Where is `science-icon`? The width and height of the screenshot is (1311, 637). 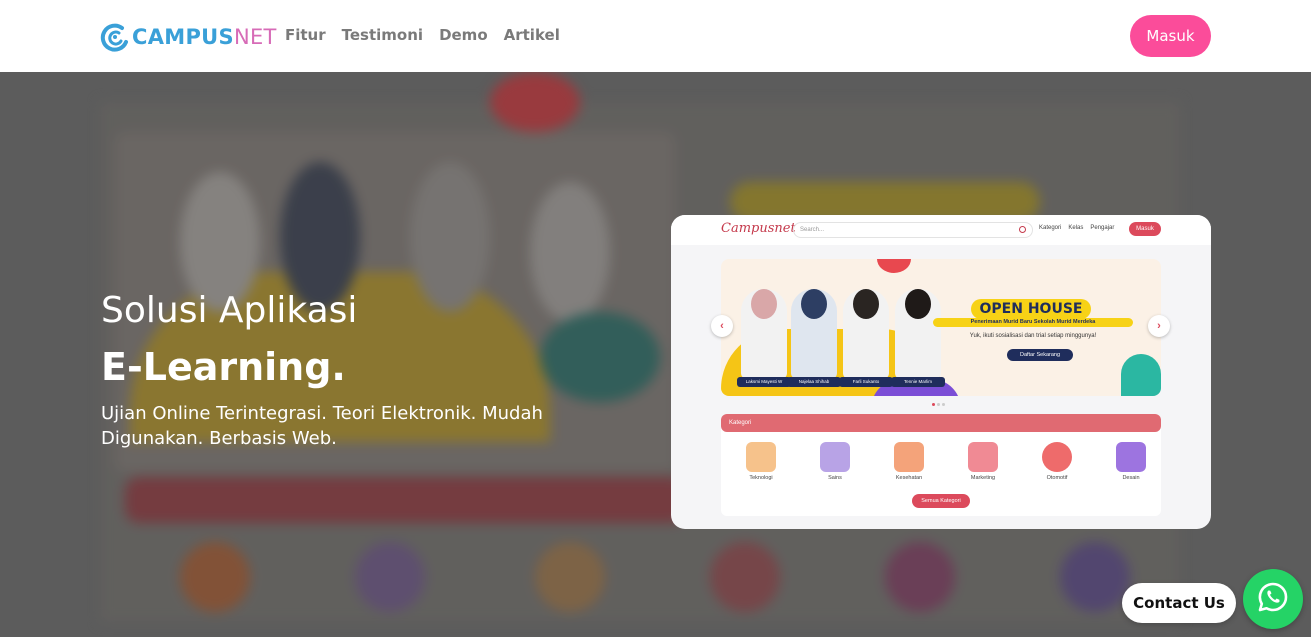
science-icon is located at coordinates (835, 457).